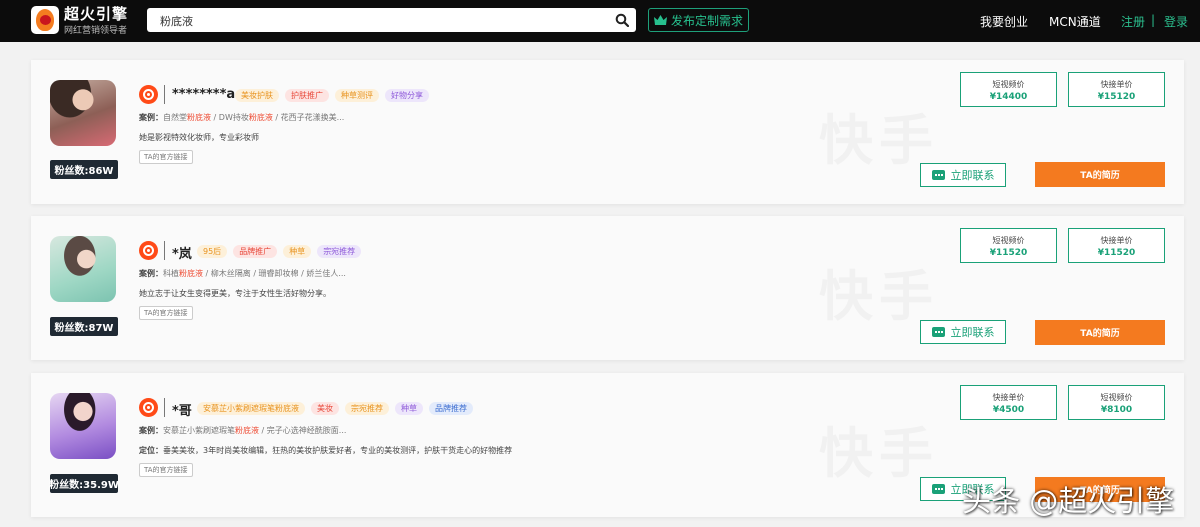  I want to click on search-value: 粉底液, so click(176, 21).